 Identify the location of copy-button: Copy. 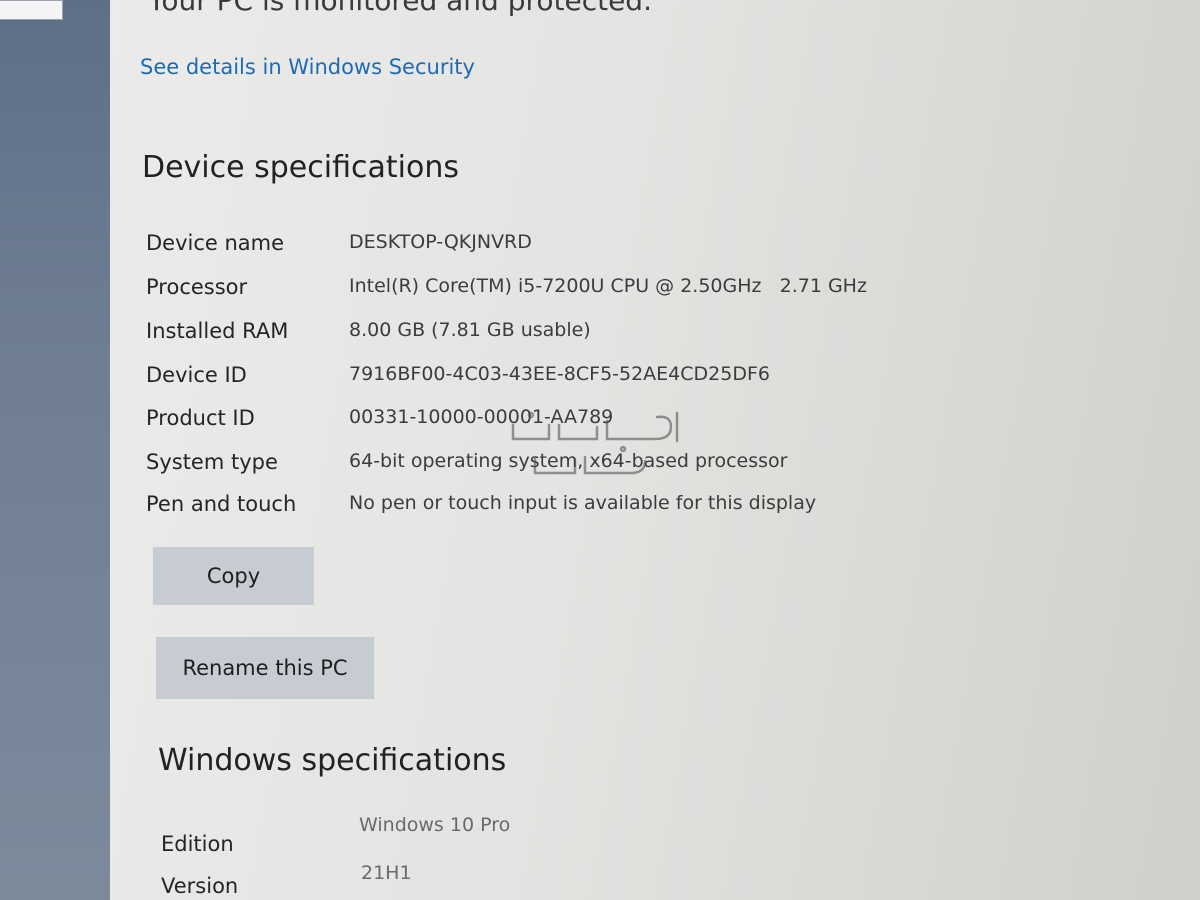
(233, 576).